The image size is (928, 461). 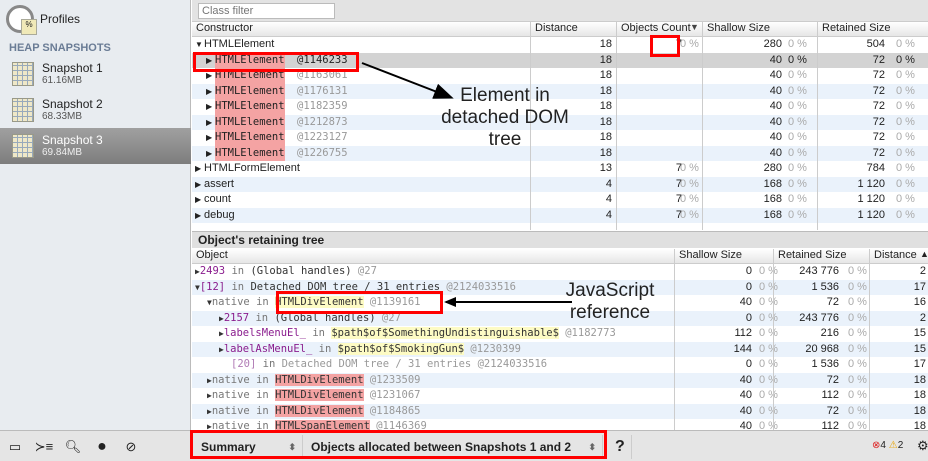 What do you see at coordinates (466, 184) in the screenshot?
I see `annotation-arrows` at bounding box center [466, 184].